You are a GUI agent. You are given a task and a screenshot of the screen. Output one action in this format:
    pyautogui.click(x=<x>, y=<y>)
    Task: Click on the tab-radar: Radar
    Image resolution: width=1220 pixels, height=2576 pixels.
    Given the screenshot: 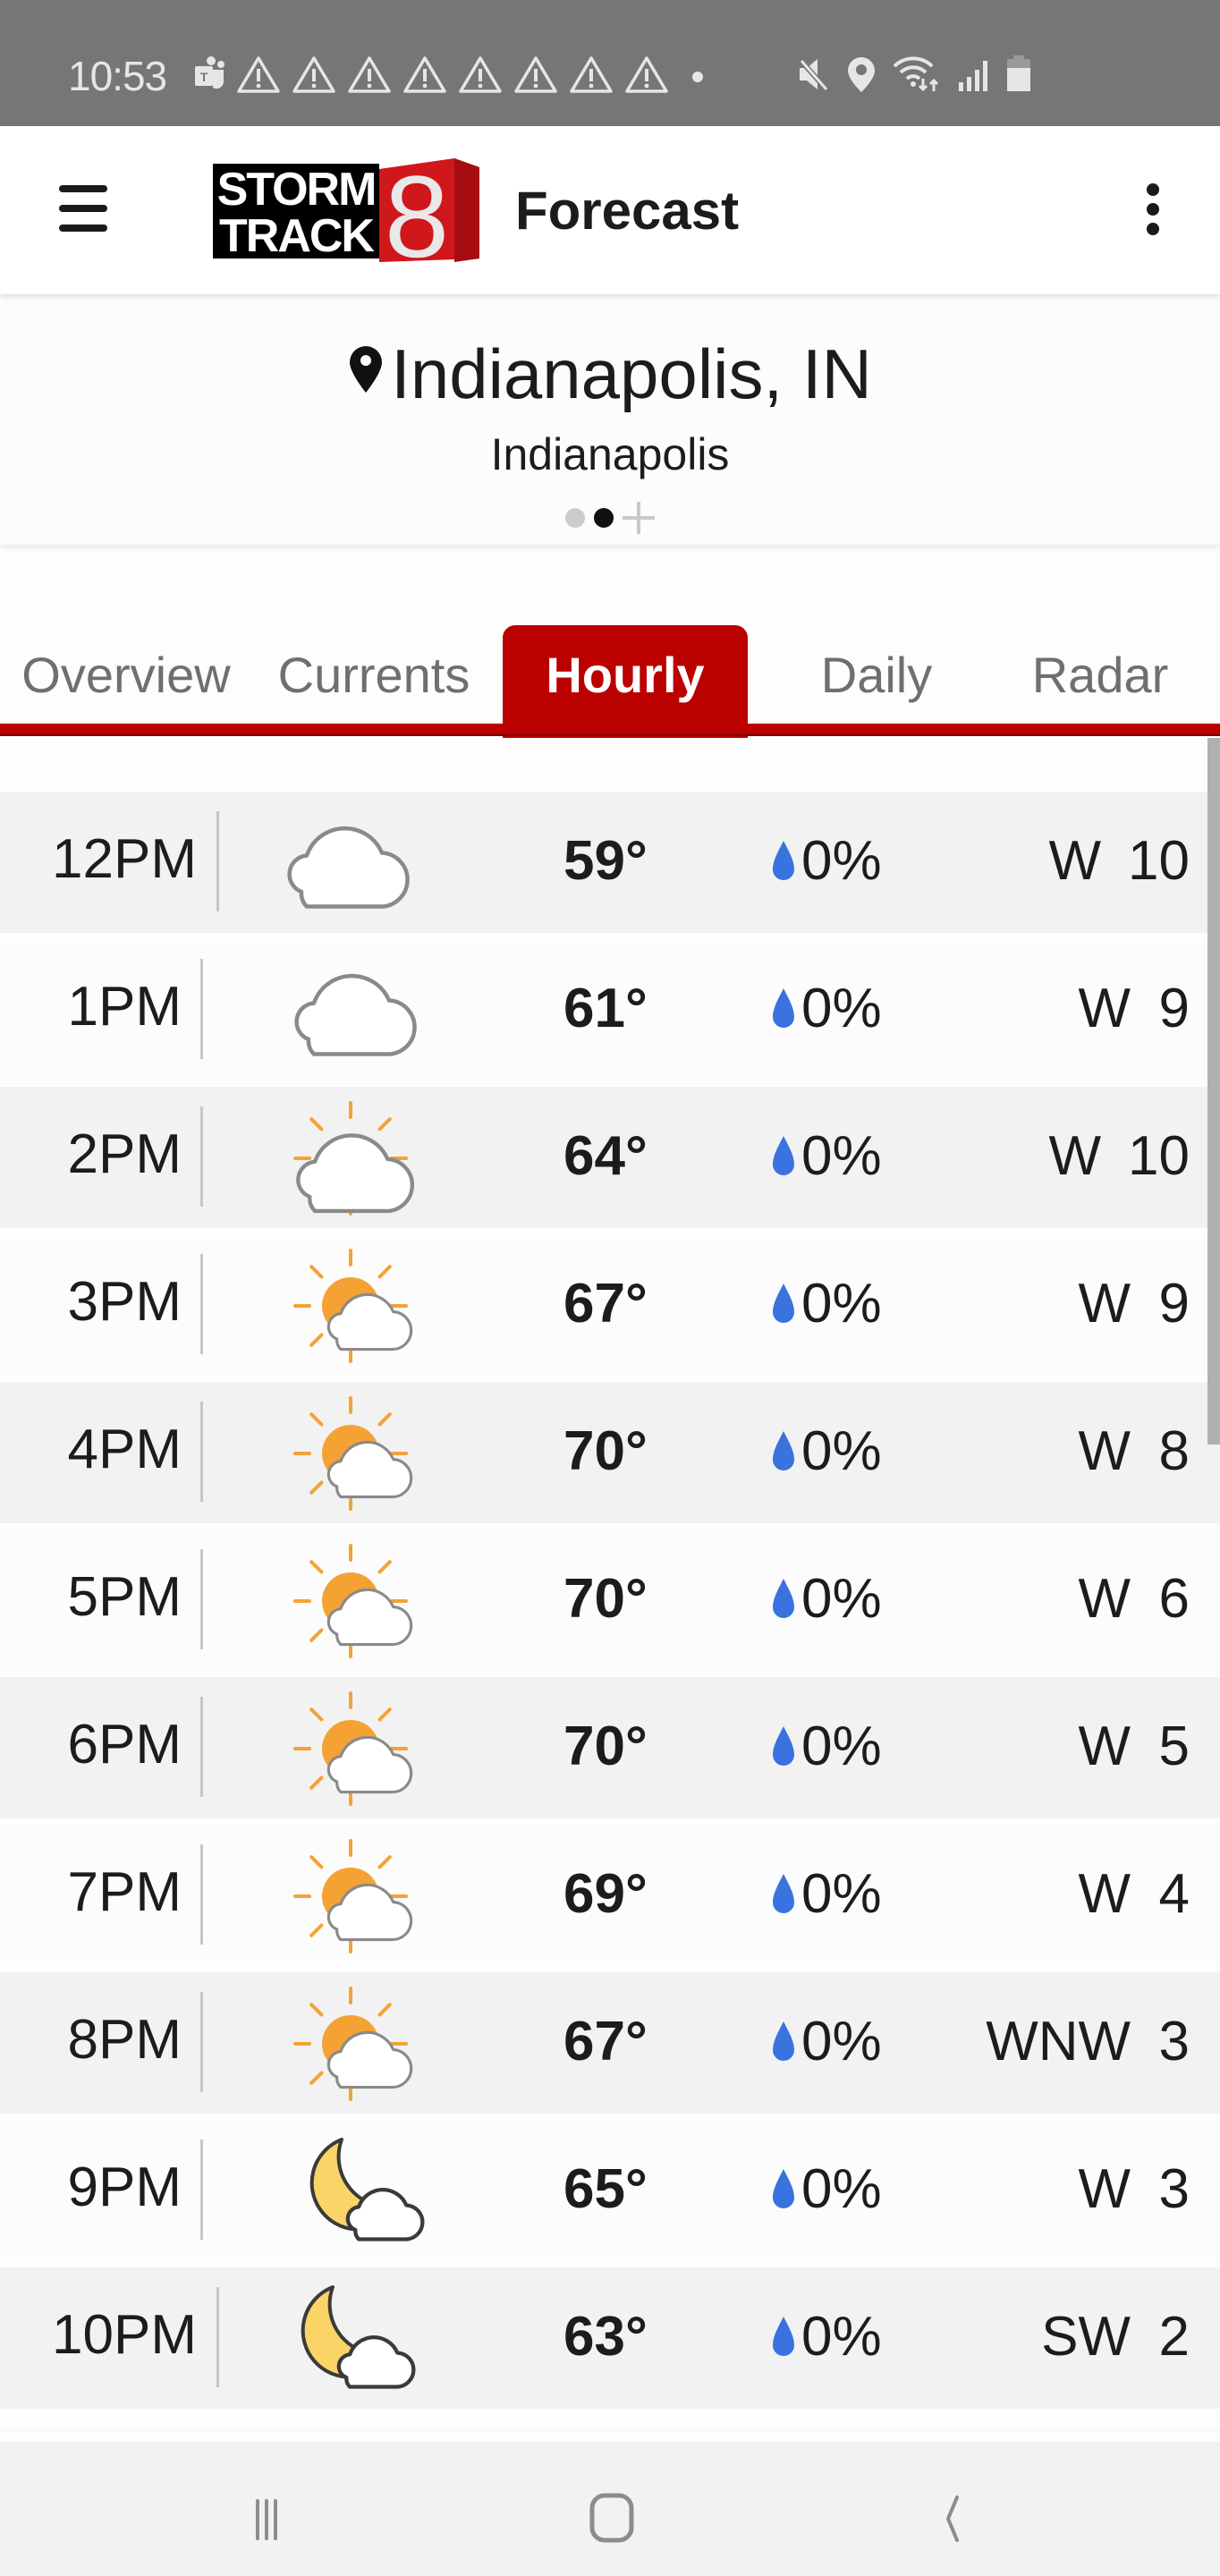 What is the action you would take?
    pyautogui.click(x=1100, y=674)
    